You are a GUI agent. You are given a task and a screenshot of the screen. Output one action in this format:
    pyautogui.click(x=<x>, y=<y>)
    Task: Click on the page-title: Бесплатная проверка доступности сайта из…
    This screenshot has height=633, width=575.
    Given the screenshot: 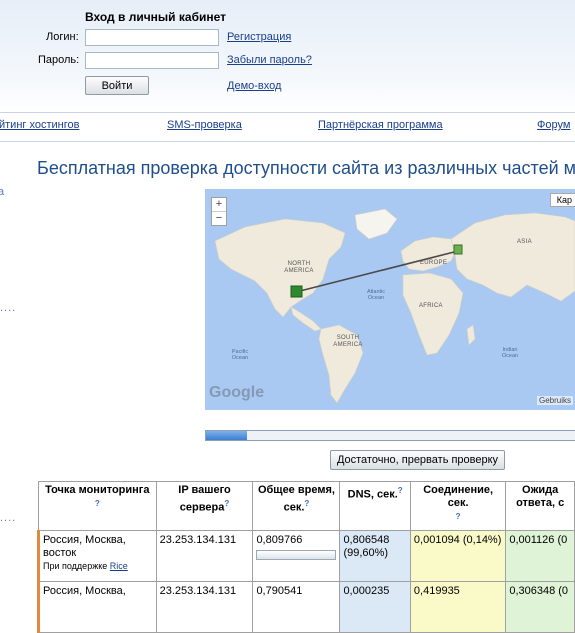 What is the action you would take?
    pyautogui.click(x=306, y=168)
    